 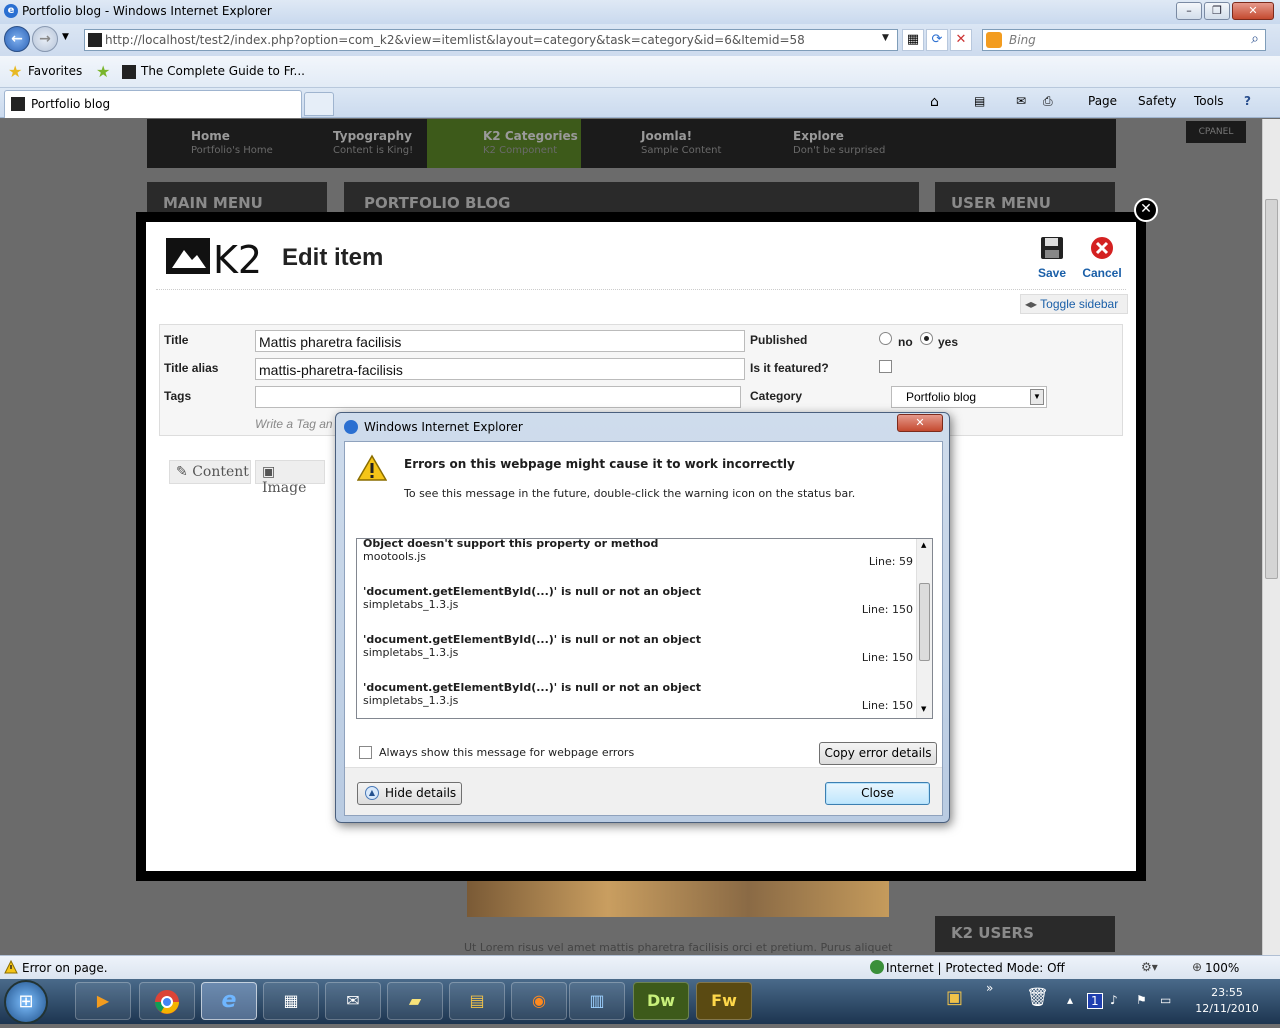 I want to click on k2-users-header: K2 USERS, so click(x=1025, y=934).